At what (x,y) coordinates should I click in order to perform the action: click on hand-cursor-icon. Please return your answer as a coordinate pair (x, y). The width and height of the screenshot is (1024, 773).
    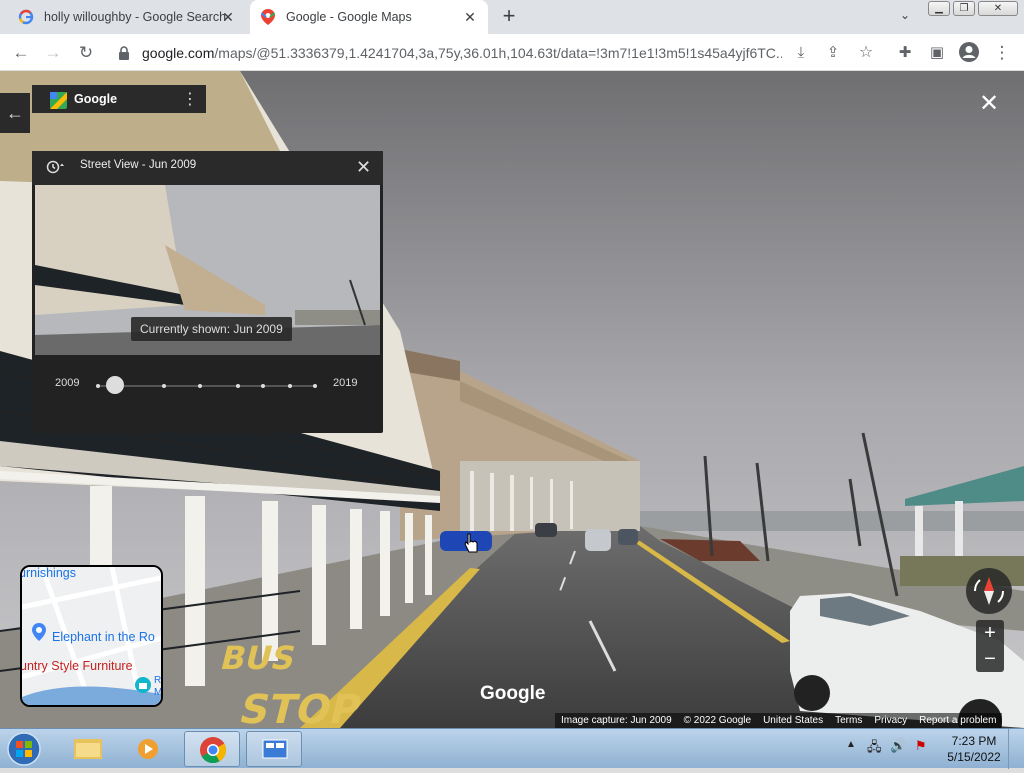
    Looking at the image, I should click on (471, 543).